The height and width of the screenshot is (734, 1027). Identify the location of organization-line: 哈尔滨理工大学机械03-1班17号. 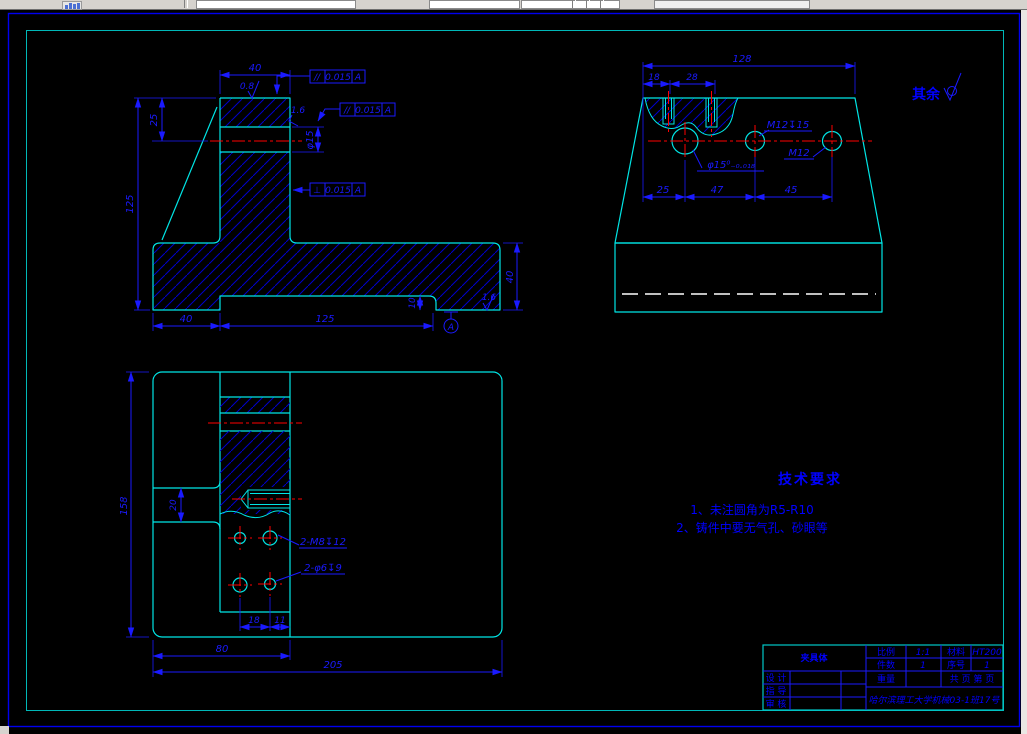
(935, 700).